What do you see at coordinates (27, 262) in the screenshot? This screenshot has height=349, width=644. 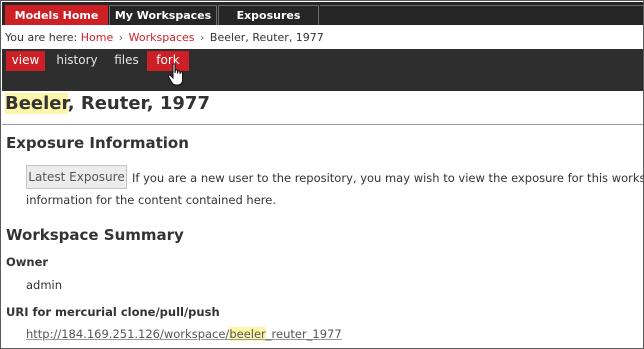 I see `owner-label: Owner` at bounding box center [27, 262].